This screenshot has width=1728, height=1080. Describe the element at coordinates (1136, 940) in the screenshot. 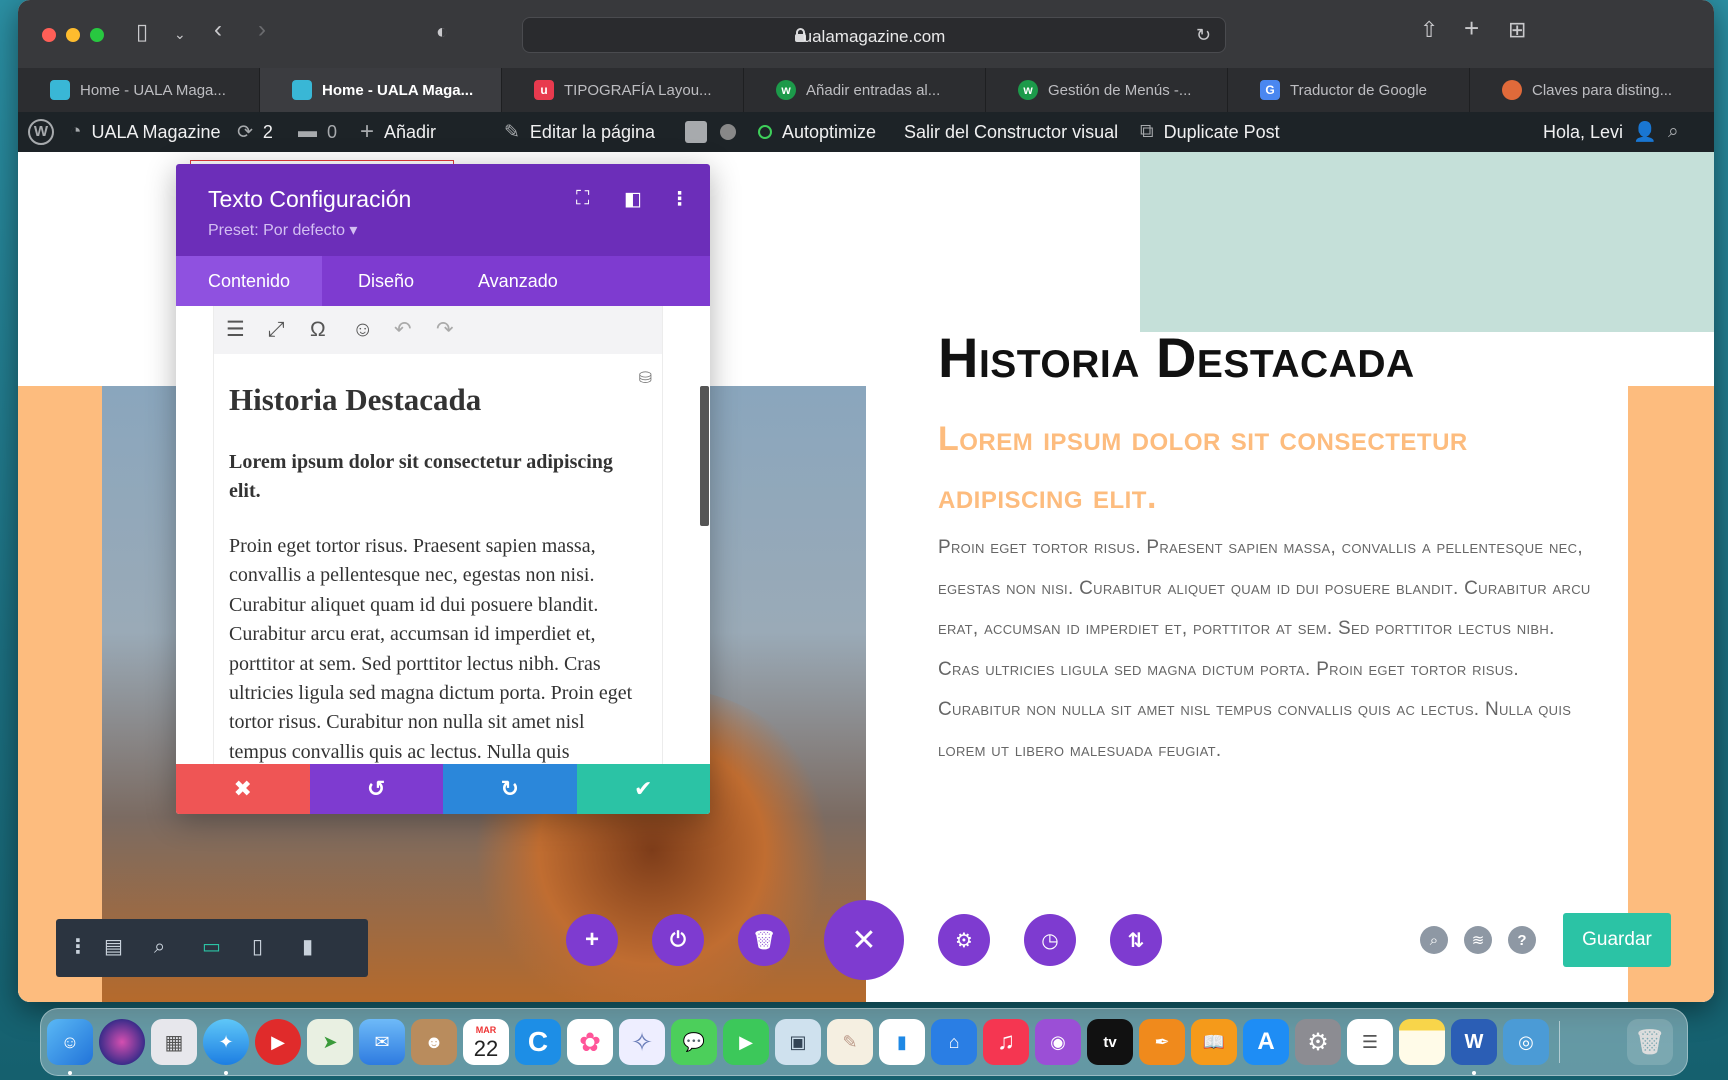

I see `portability-button: ⇅` at that location.